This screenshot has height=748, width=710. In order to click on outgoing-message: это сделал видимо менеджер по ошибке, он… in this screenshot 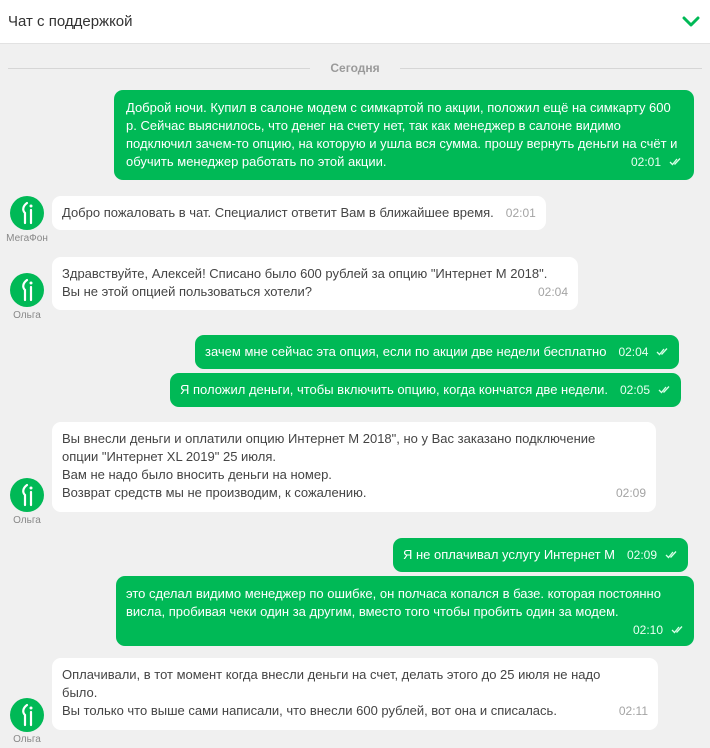, I will do `click(405, 611)`.